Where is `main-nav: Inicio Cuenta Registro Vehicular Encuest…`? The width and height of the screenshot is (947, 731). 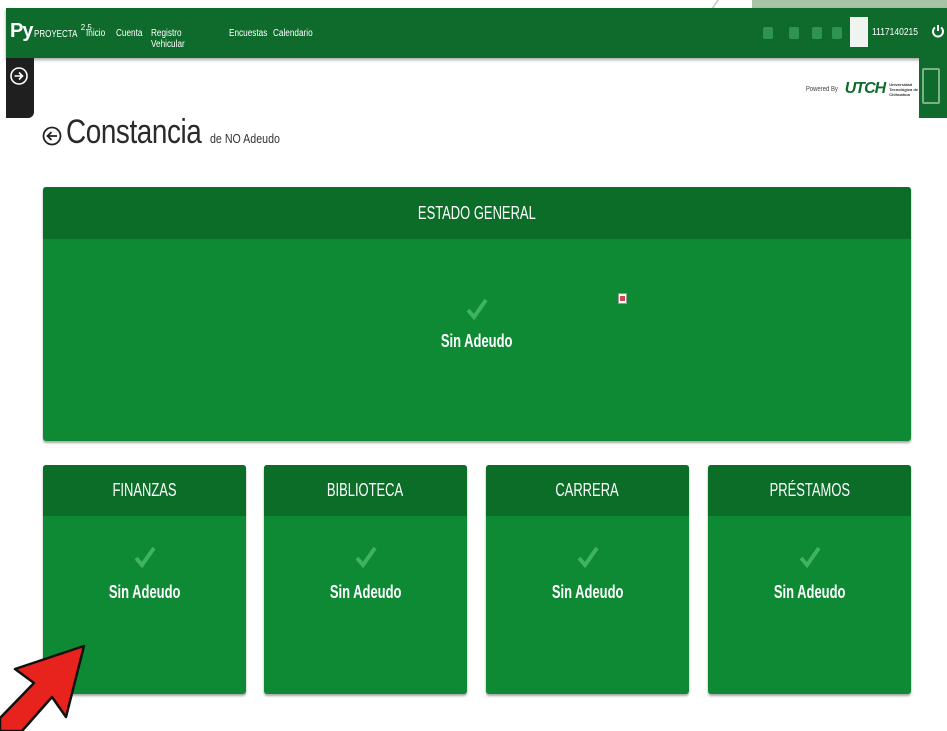
main-nav: Inicio Cuenta Registro Vehicular Encuest… is located at coordinates (204, 39).